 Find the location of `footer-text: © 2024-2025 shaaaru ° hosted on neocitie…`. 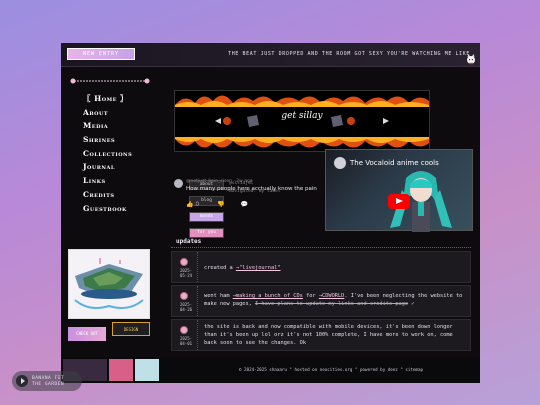

footer-text: © 2024-2025 shaaaru ° hosted on neocitie… is located at coordinates (331, 369).